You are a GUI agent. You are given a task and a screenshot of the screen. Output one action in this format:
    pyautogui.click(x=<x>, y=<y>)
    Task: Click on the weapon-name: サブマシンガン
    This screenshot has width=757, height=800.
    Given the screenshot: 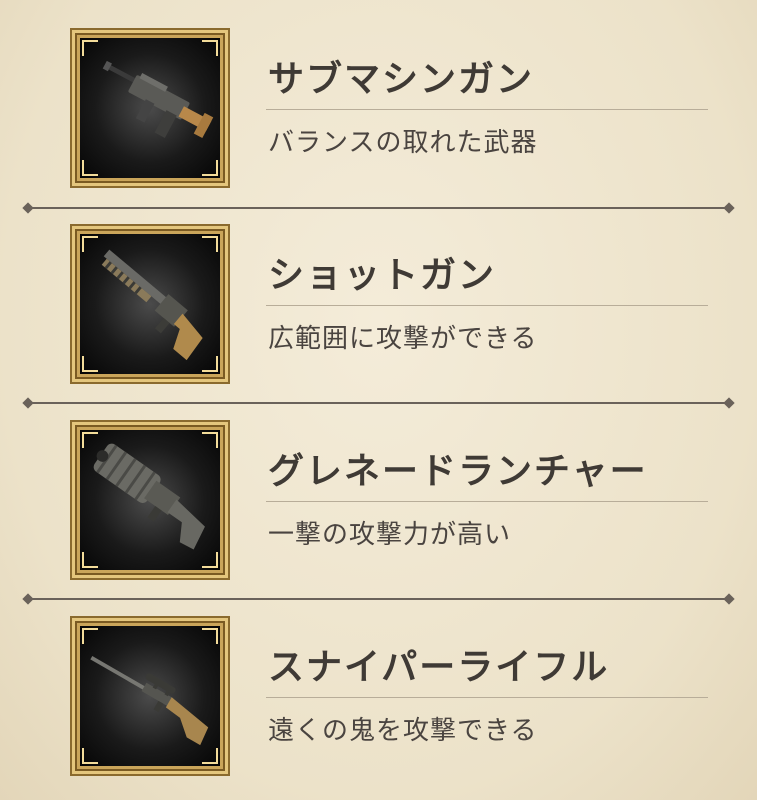 What is the action you would take?
    pyautogui.click(x=401, y=79)
    